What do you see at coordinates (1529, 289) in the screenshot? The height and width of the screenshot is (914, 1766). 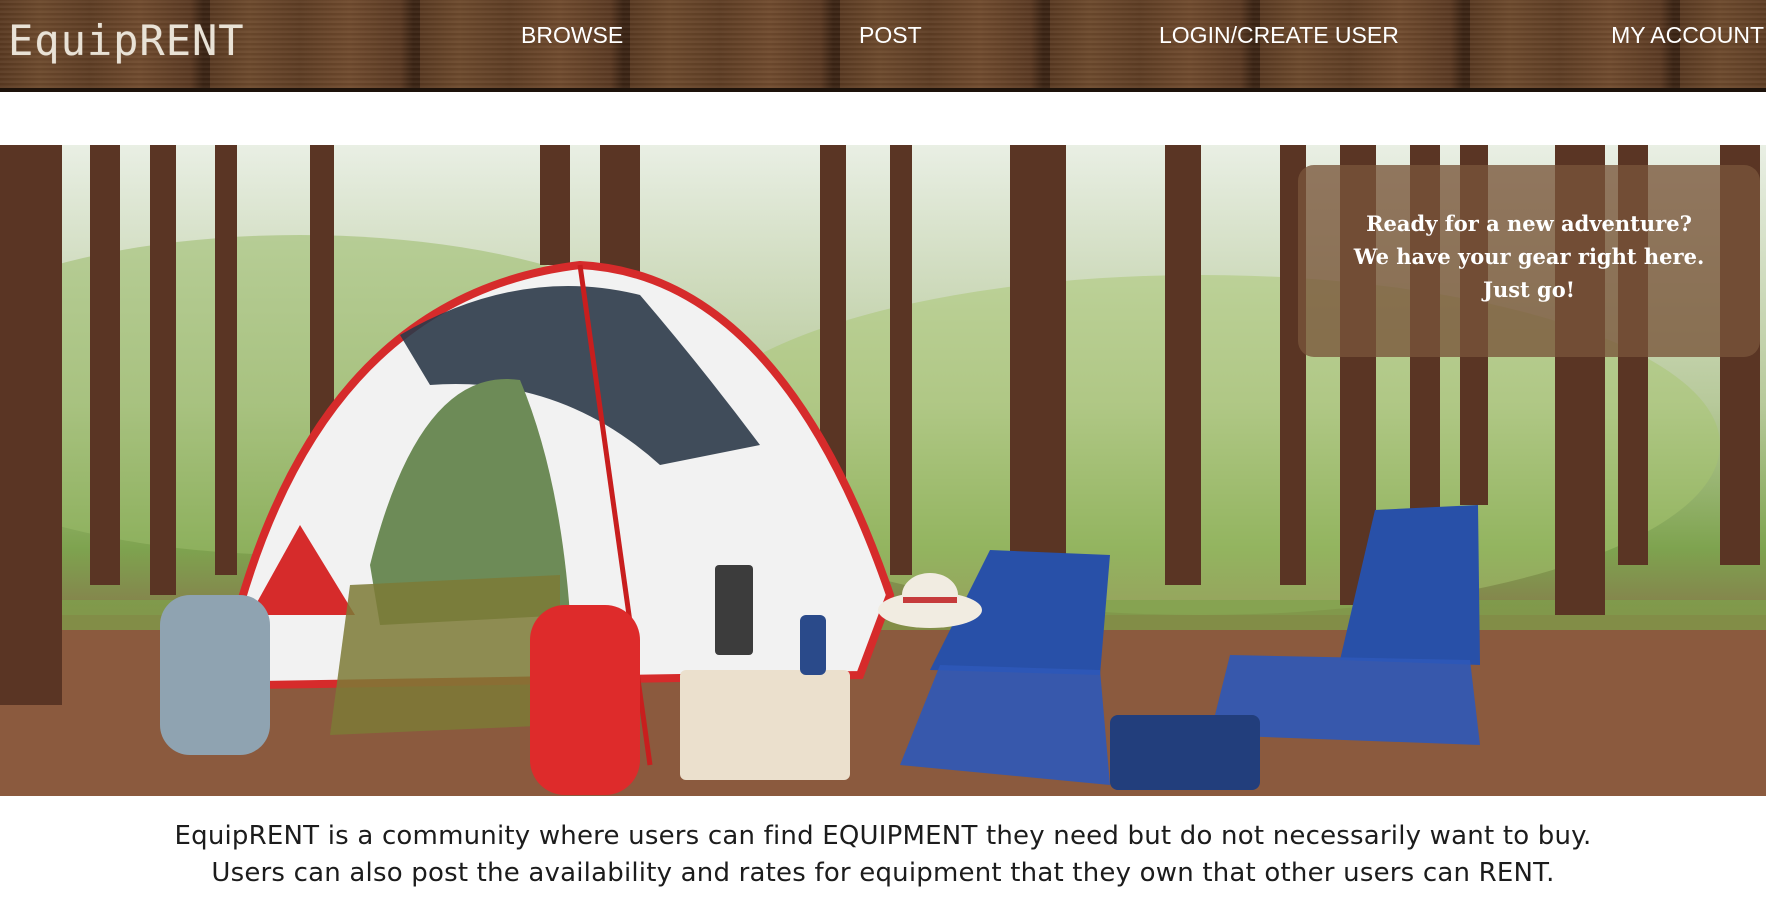 I see `tagline-line: Just go!` at bounding box center [1529, 289].